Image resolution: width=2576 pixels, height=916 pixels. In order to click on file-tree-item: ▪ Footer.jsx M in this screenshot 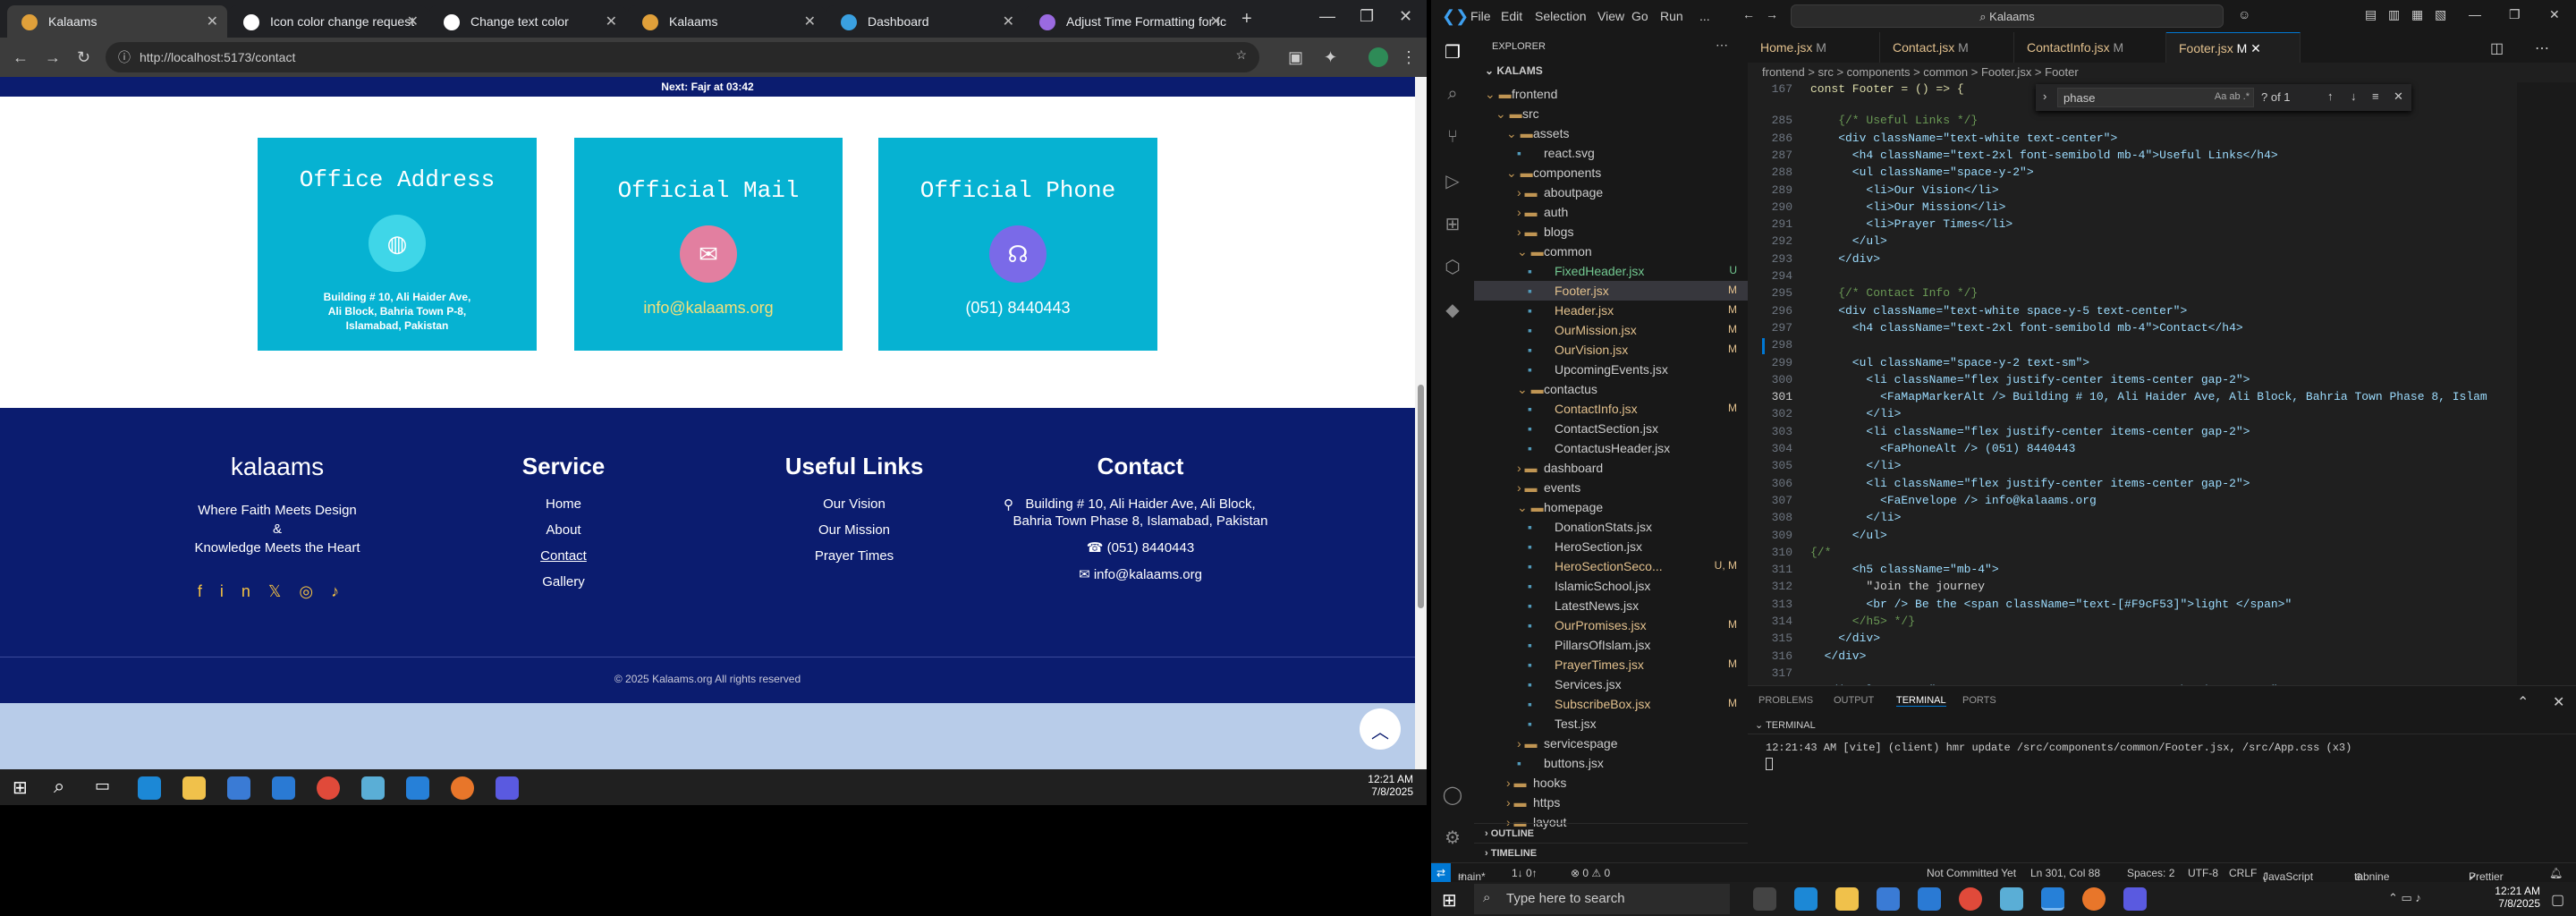, I will do `click(1611, 291)`.